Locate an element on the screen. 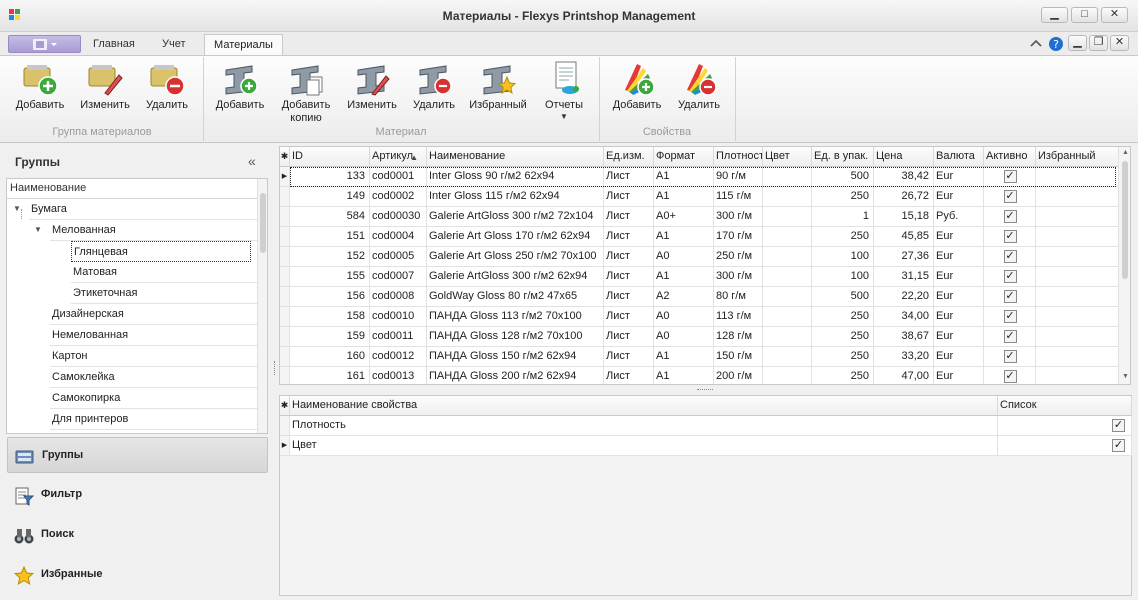 This screenshot has height=600, width=1138. expand-icon: ▼ is located at coordinates (38, 229).